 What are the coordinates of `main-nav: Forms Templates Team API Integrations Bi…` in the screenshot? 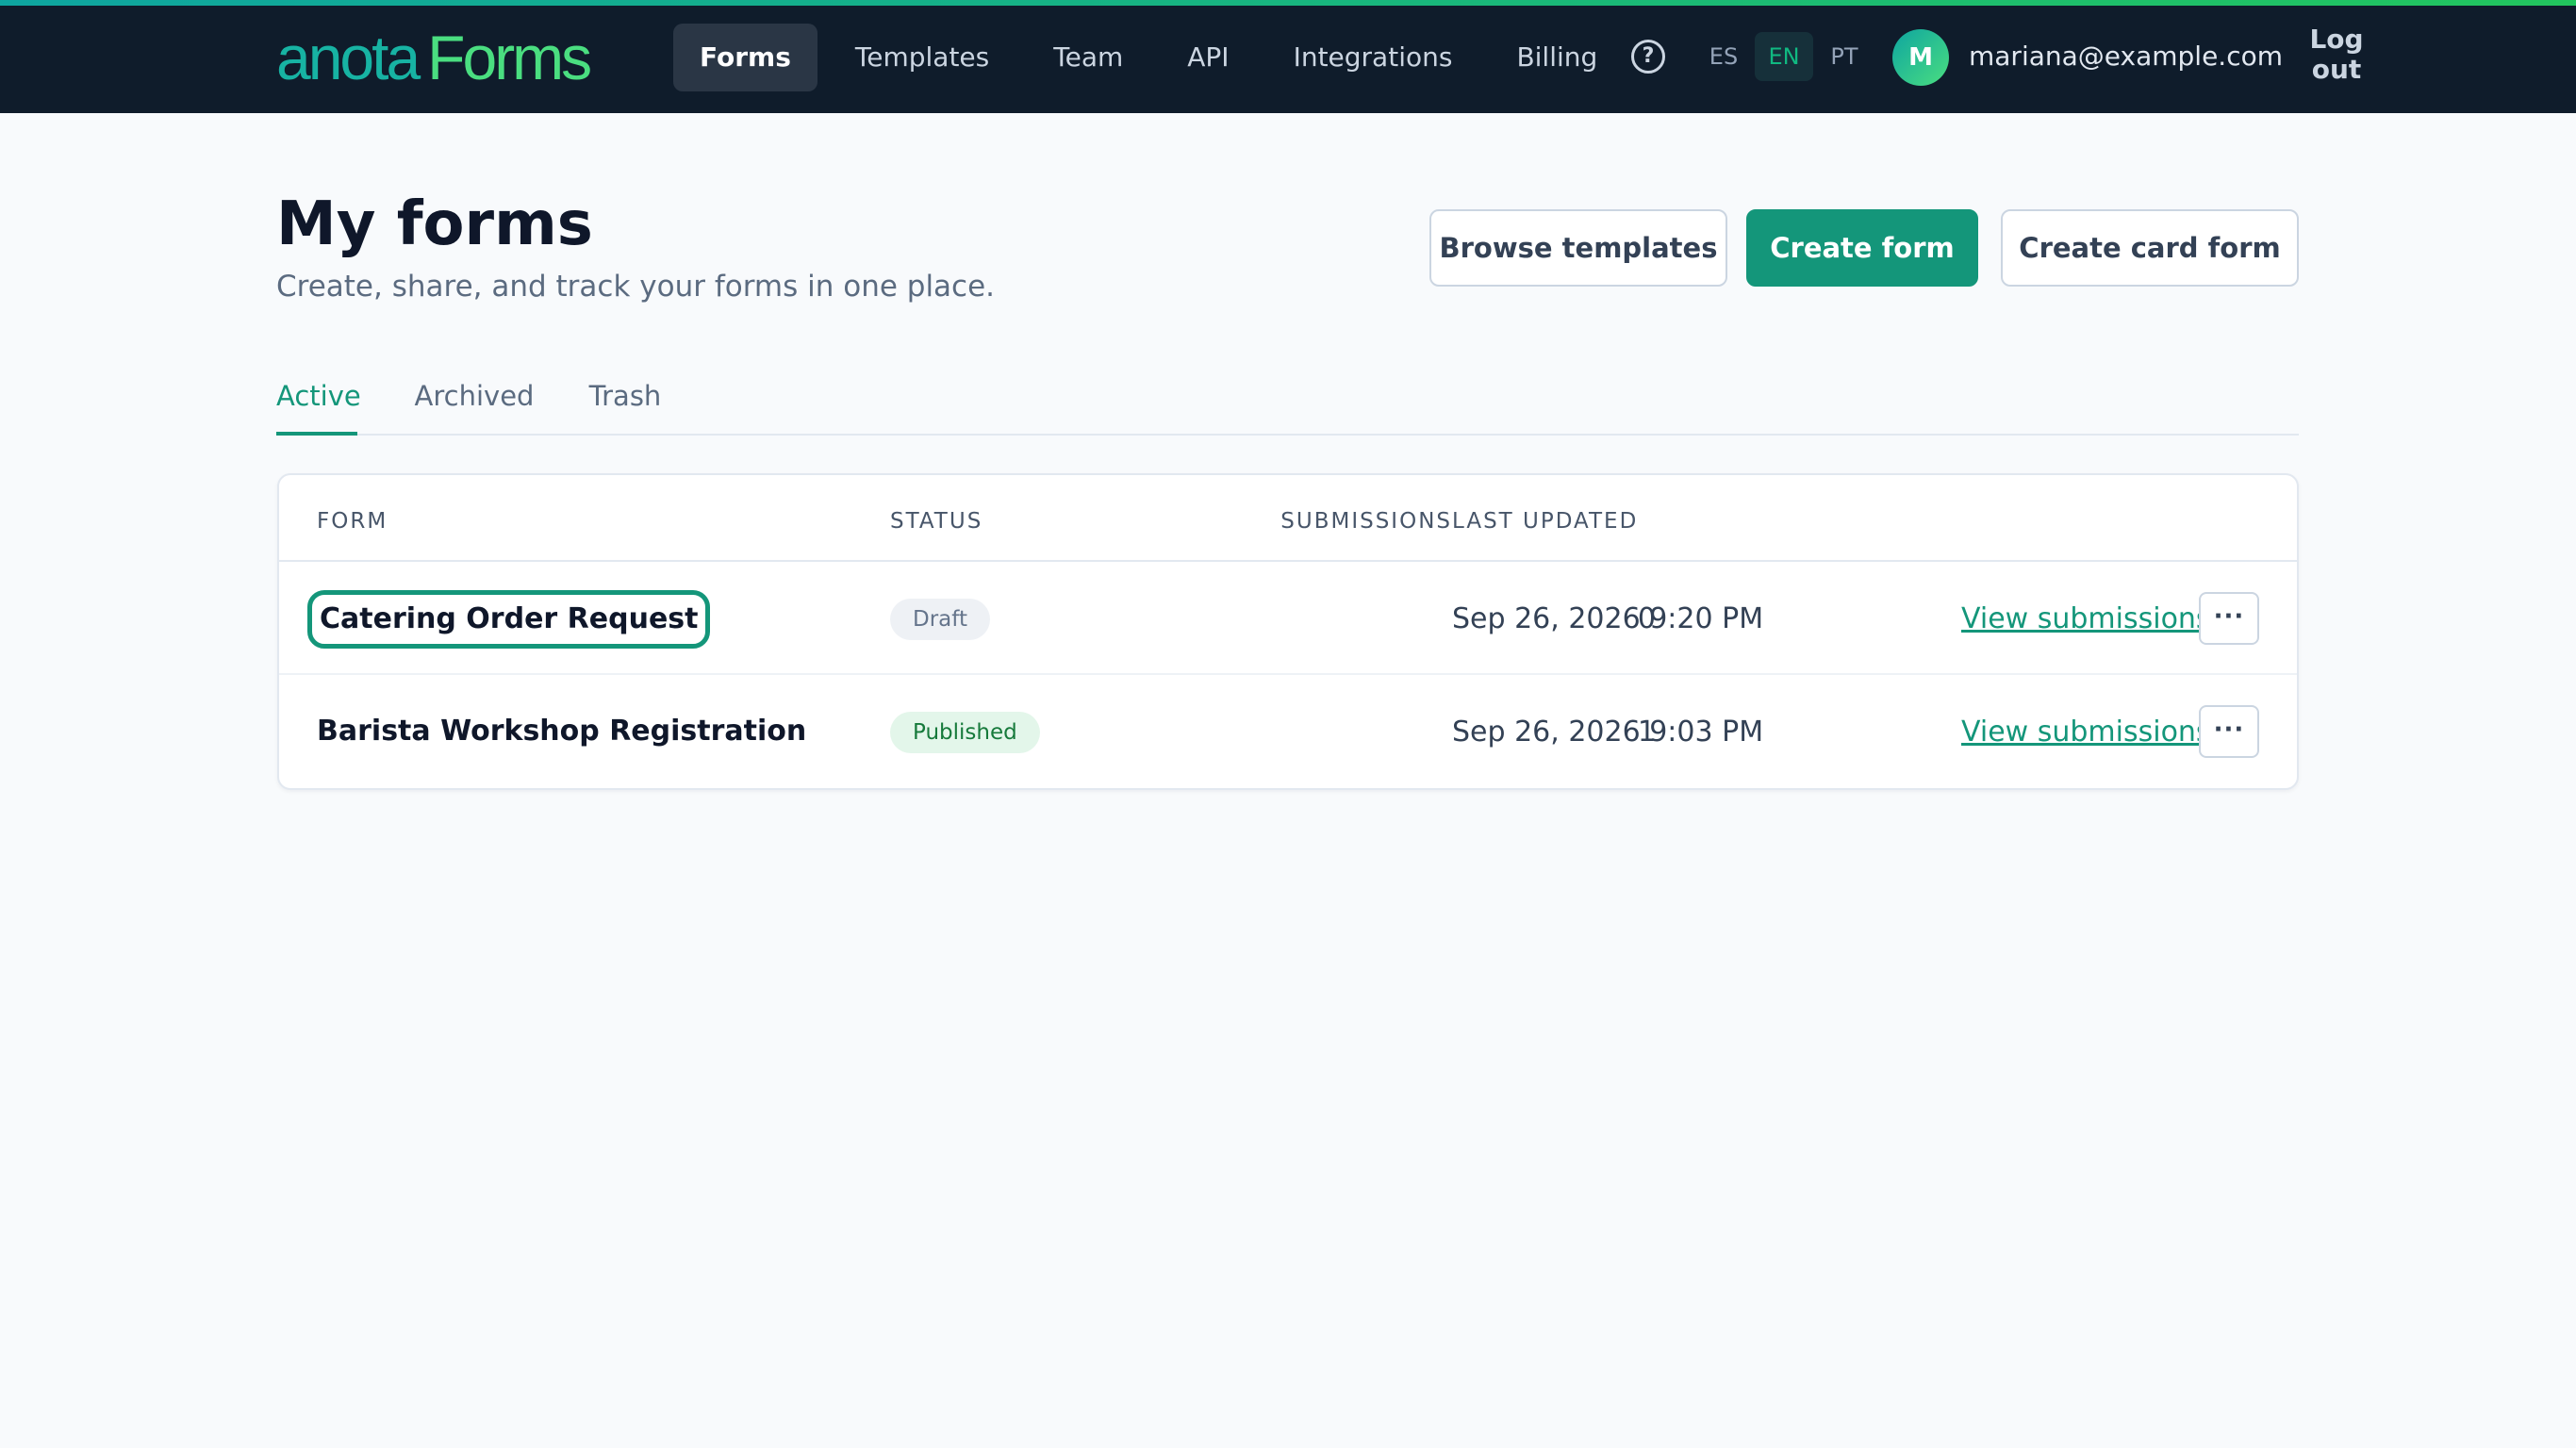 It's located at (1154, 57).